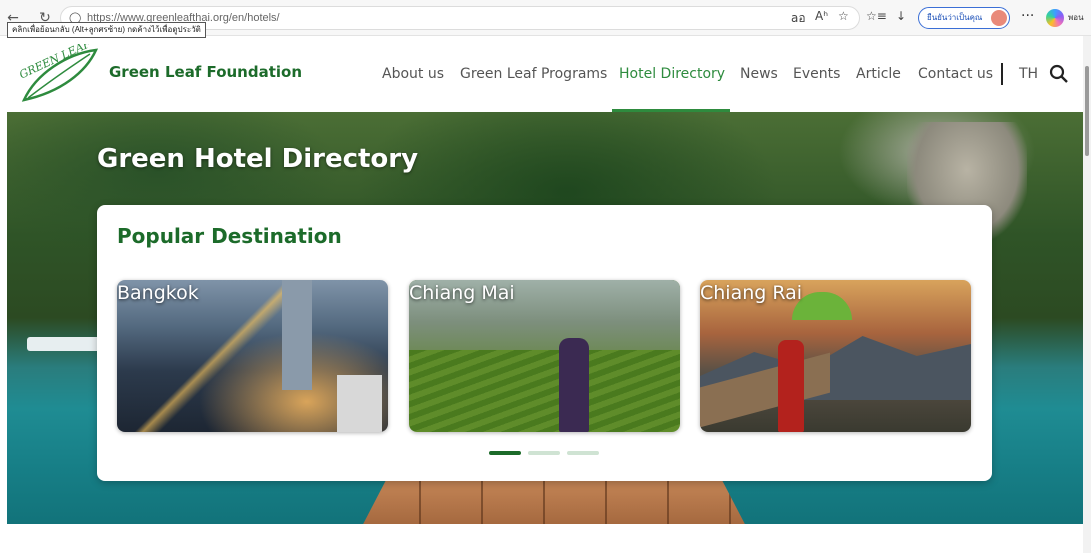  I want to click on more-menu-icon: ···, so click(1027, 16).